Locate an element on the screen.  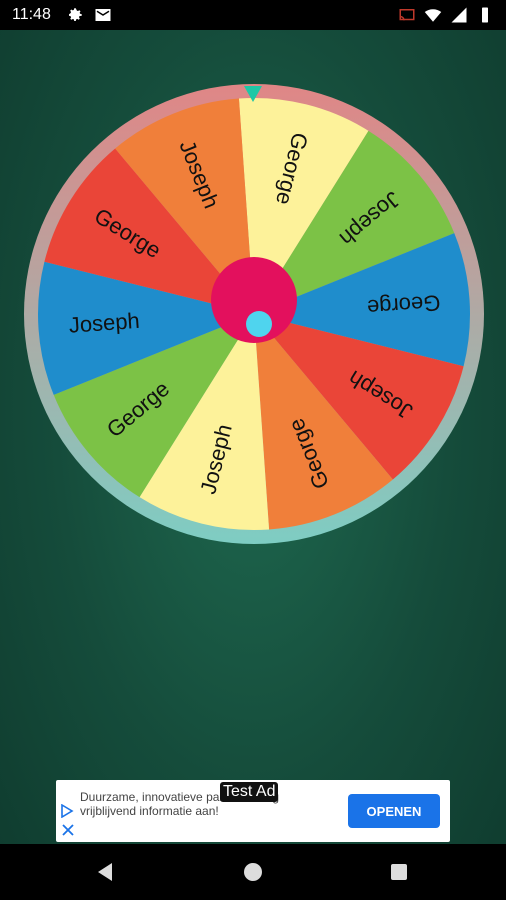
wheel-segment-label: Joseph is located at coordinates (104, 323).